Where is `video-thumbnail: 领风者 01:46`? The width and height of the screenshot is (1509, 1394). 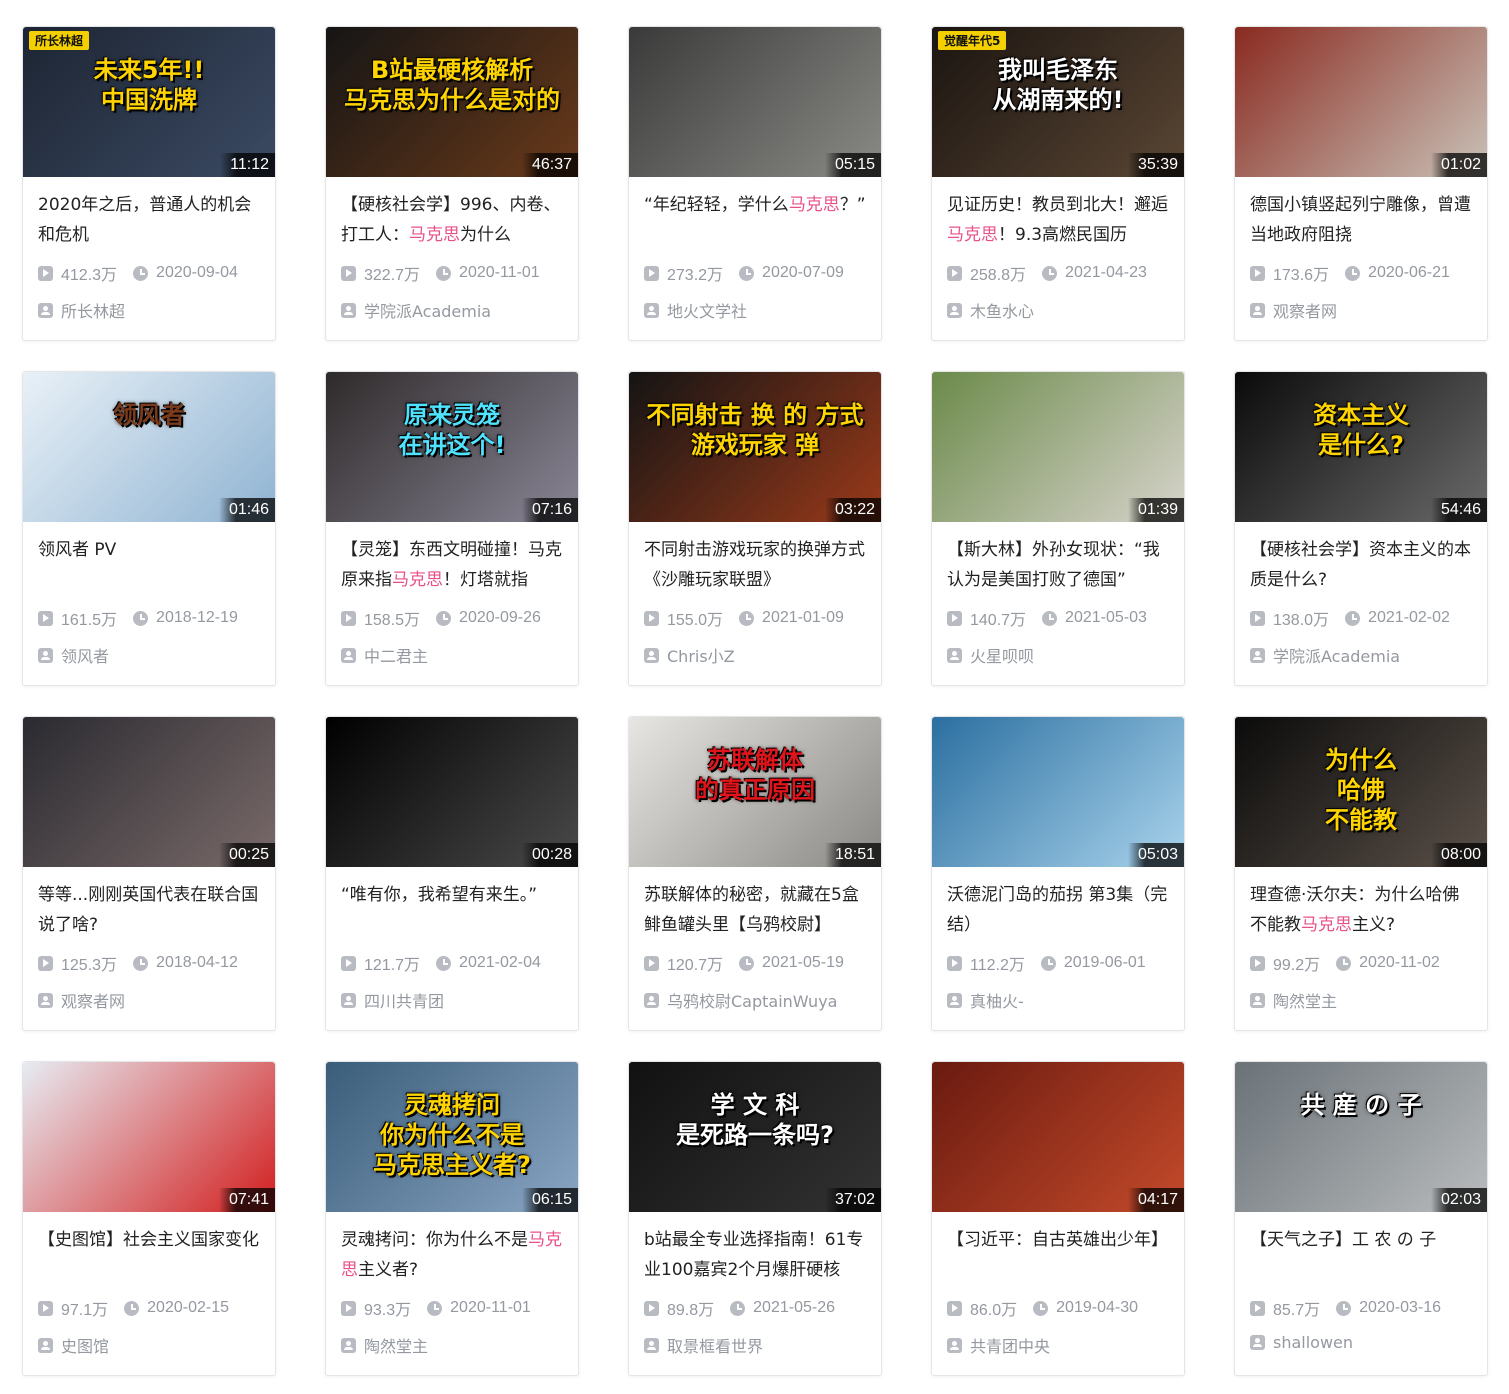
video-thumbnail: 领风者 01:46 is located at coordinates (149, 447).